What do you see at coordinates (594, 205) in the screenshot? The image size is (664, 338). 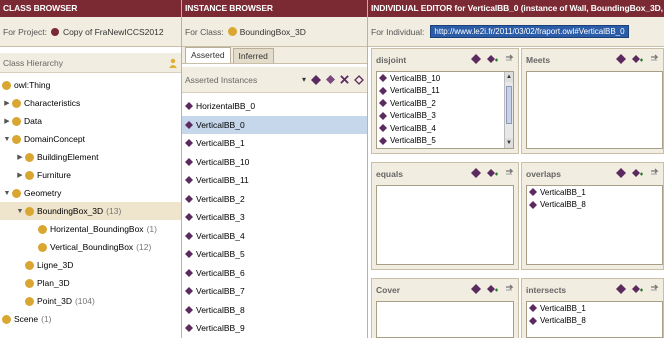 I see `overlaps-value-item: VerticalBB_8` at bounding box center [594, 205].